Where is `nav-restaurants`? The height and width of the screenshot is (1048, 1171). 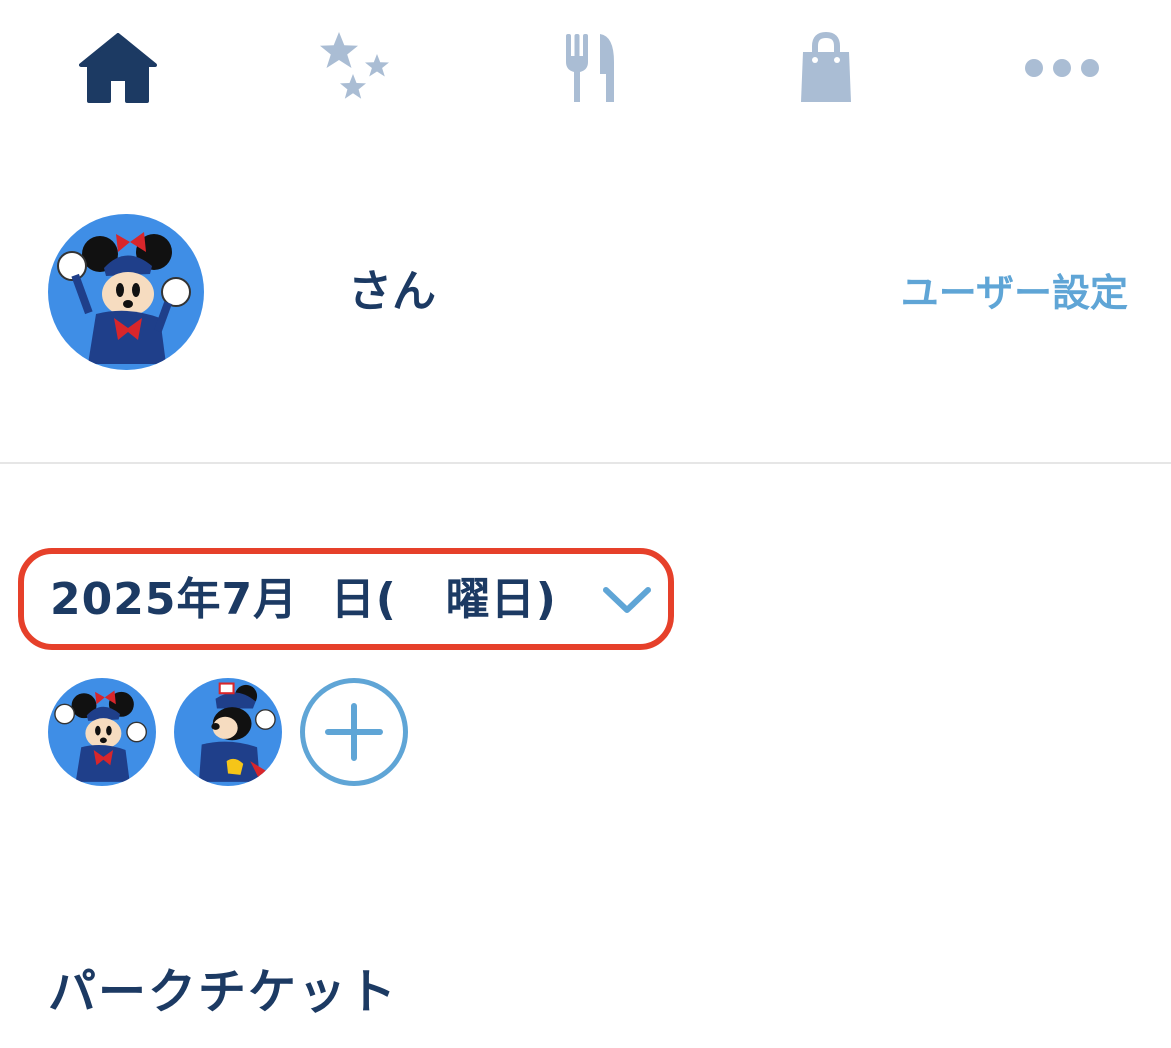
nav-restaurants is located at coordinates (590, 68).